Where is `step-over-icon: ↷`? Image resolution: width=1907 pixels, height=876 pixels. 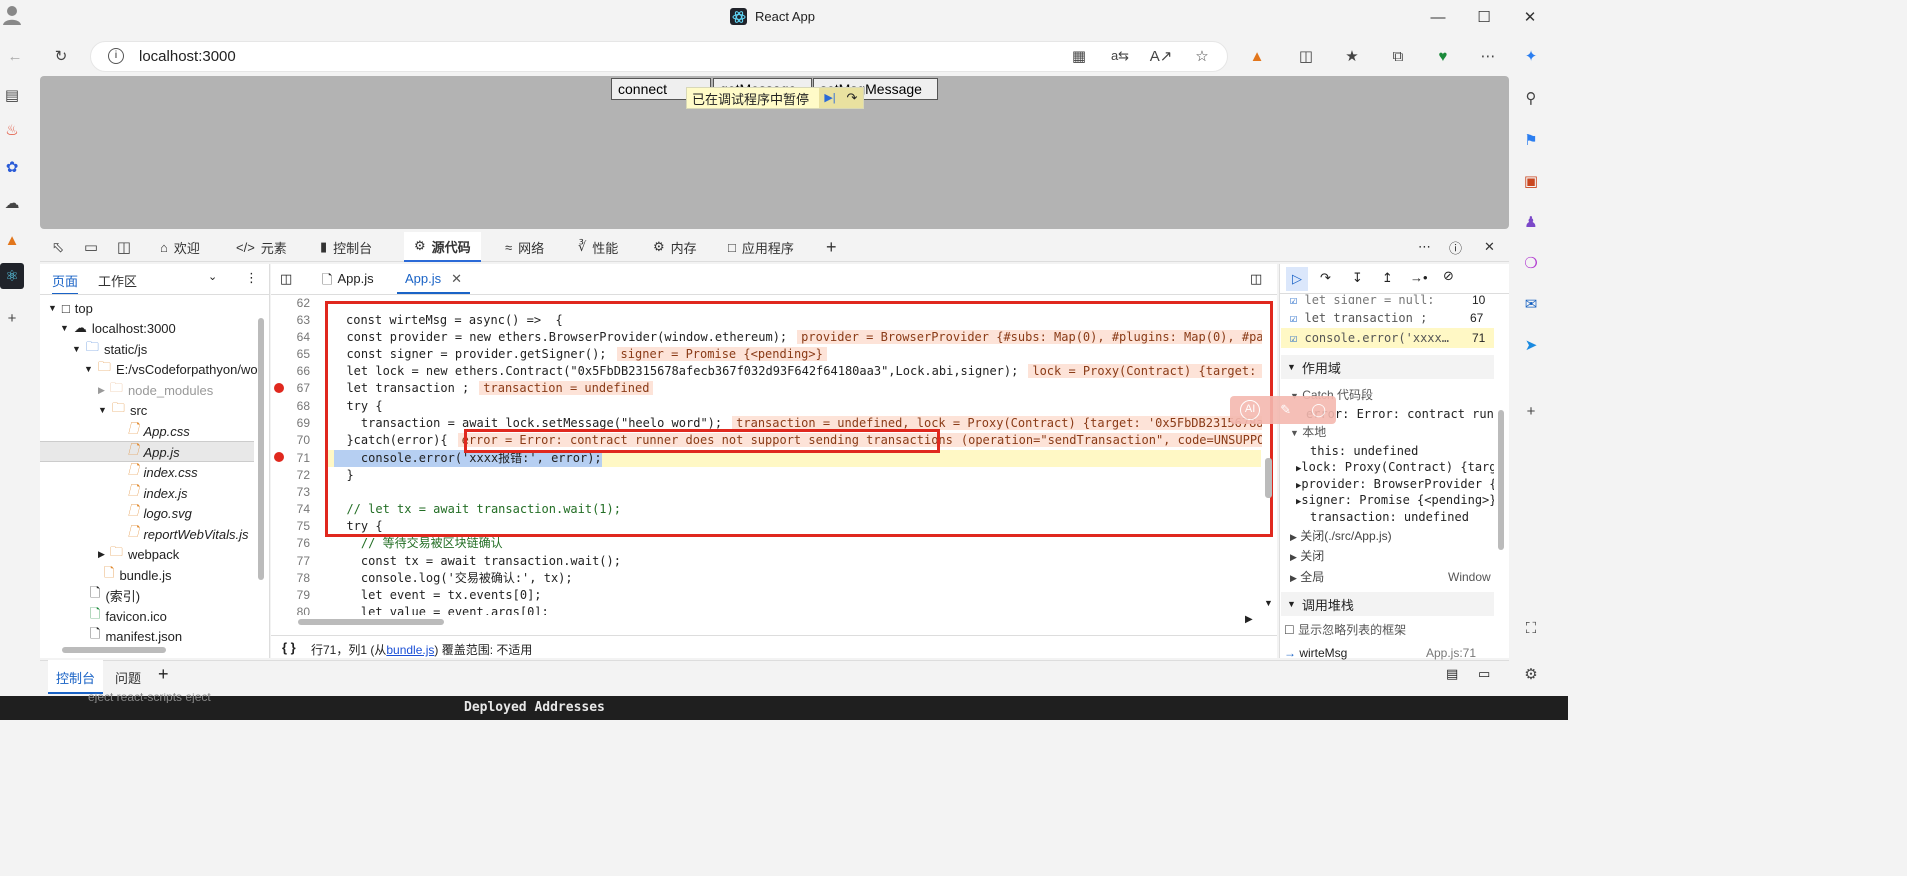
step-over-icon: ↷ is located at coordinates (852, 98).